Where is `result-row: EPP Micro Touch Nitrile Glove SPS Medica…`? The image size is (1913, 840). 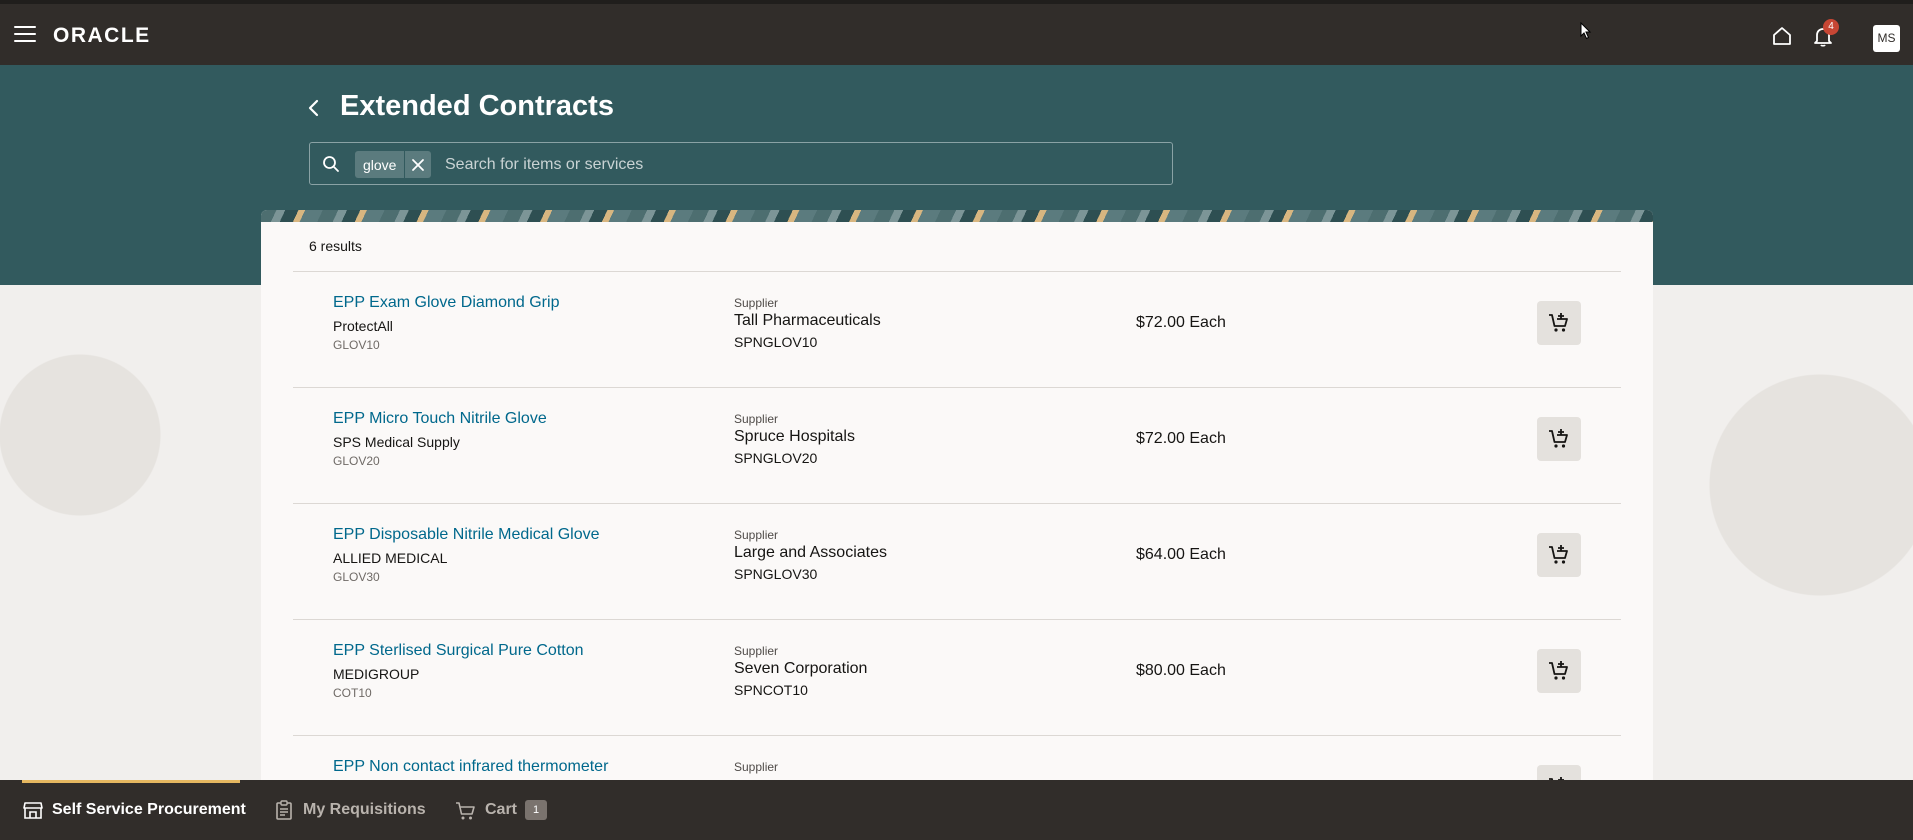 result-row: EPP Micro Touch Nitrile Glove SPS Medica… is located at coordinates (957, 446).